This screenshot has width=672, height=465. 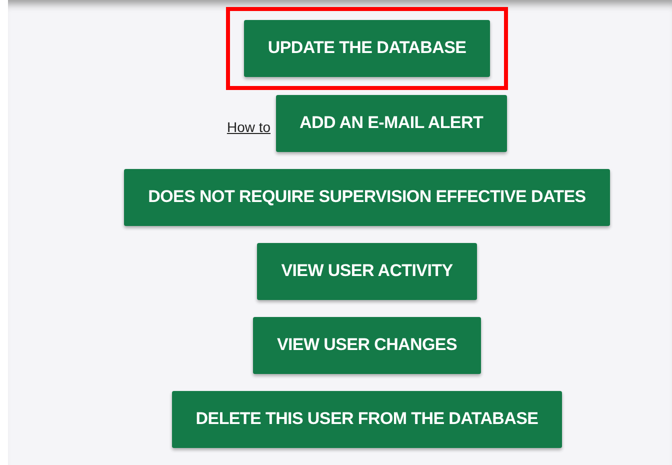 I want to click on action-button: DOES NOT REQUIRE SUPERVISION EFFECTIVE DATES, so click(x=367, y=197).